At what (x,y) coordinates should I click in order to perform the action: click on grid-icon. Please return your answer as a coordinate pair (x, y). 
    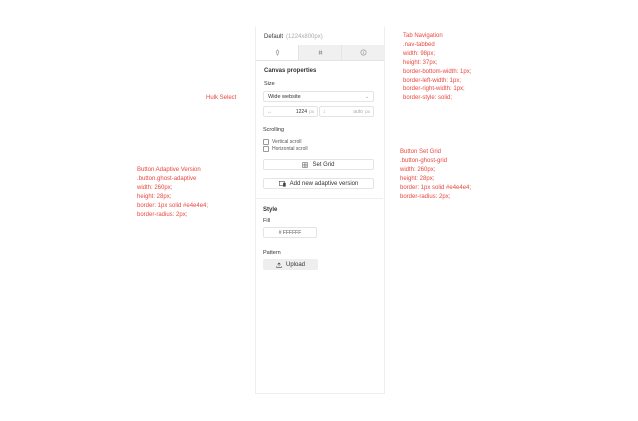
    Looking at the image, I should click on (305, 164).